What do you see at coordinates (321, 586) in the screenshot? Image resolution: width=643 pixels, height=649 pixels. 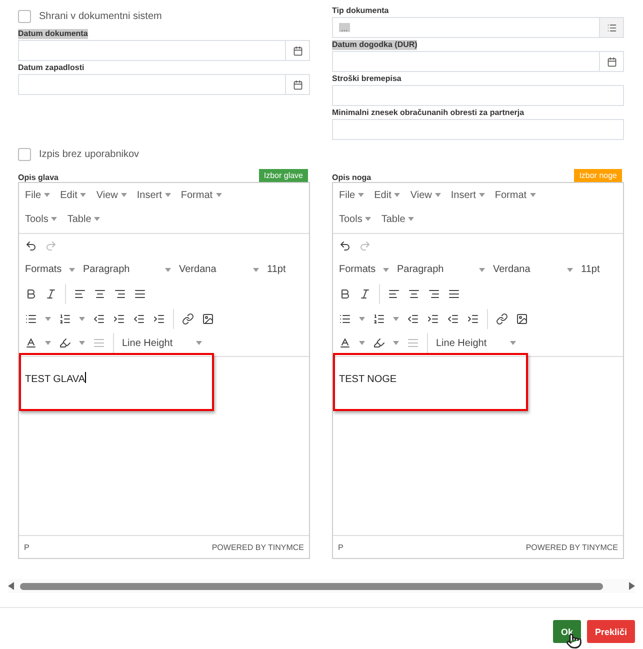 I see `horizontal-scrollbar` at bounding box center [321, 586].